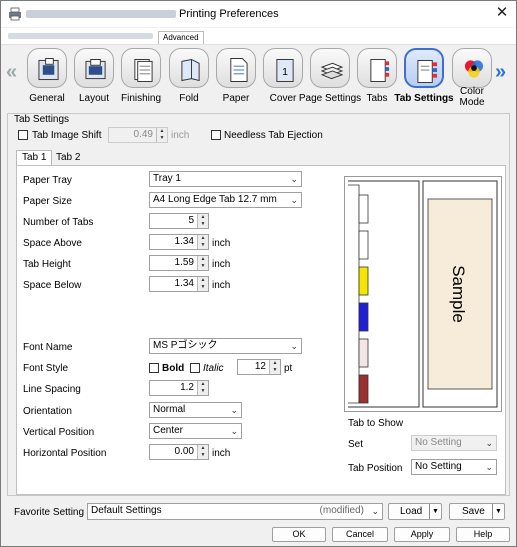 The width and height of the screenshot is (517, 547). I want to click on tab-position-label: Tab Position, so click(375, 468).